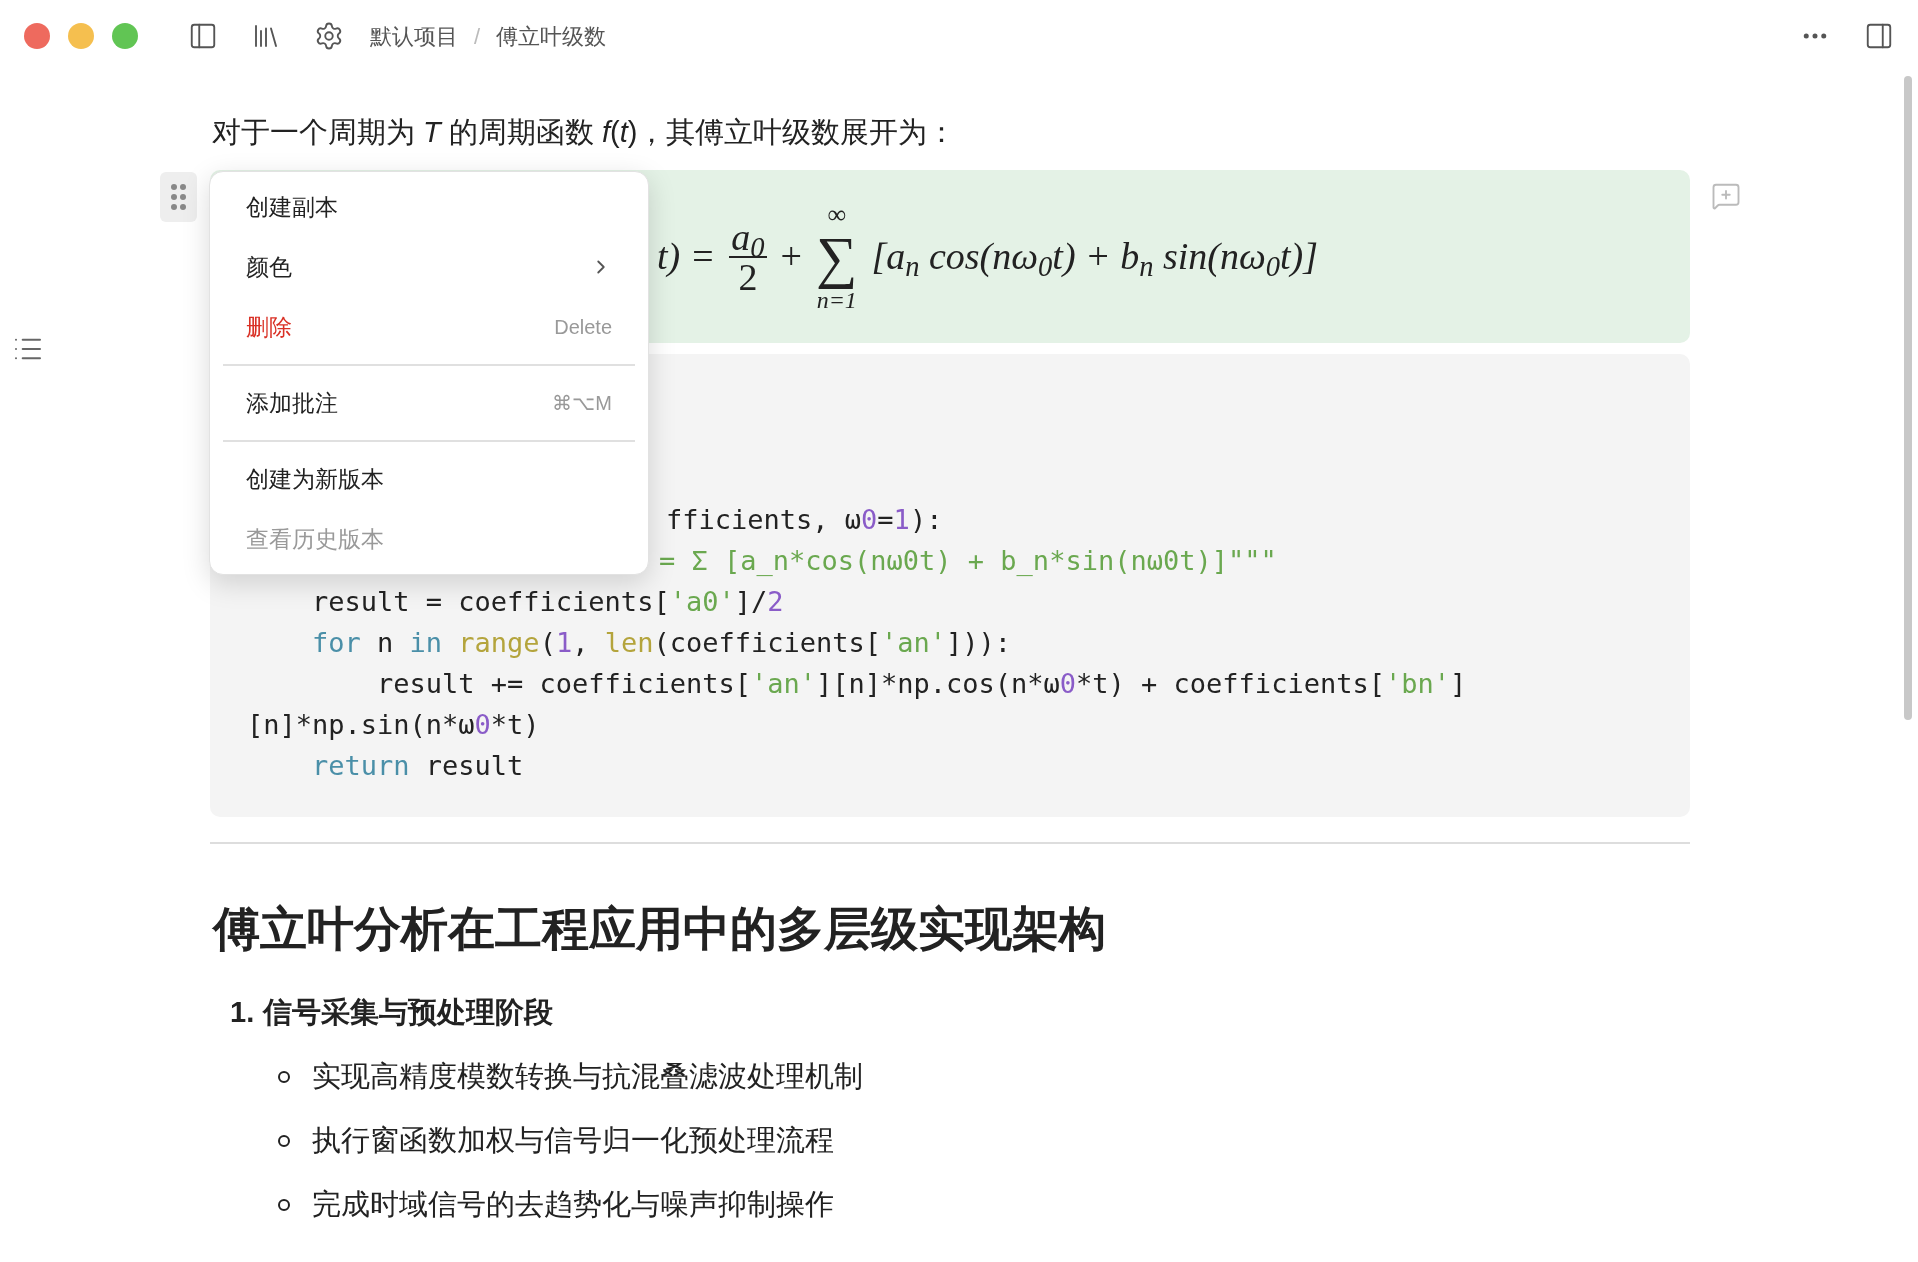  Describe the element at coordinates (178, 197) in the screenshot. I see `drag-handle` at that location.